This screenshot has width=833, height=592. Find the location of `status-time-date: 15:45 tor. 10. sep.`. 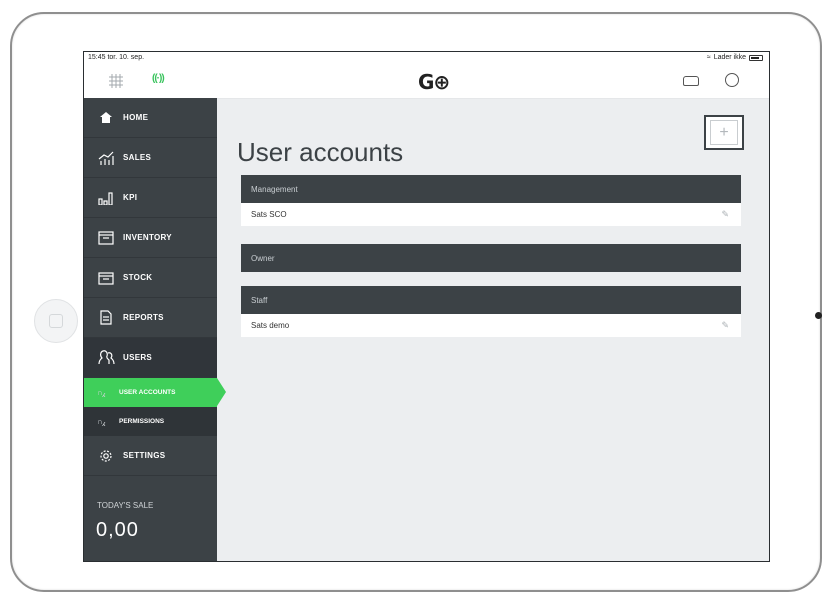

status-time-date: 15:45 tor. 10. sep. is located at coordinates (116, 57).